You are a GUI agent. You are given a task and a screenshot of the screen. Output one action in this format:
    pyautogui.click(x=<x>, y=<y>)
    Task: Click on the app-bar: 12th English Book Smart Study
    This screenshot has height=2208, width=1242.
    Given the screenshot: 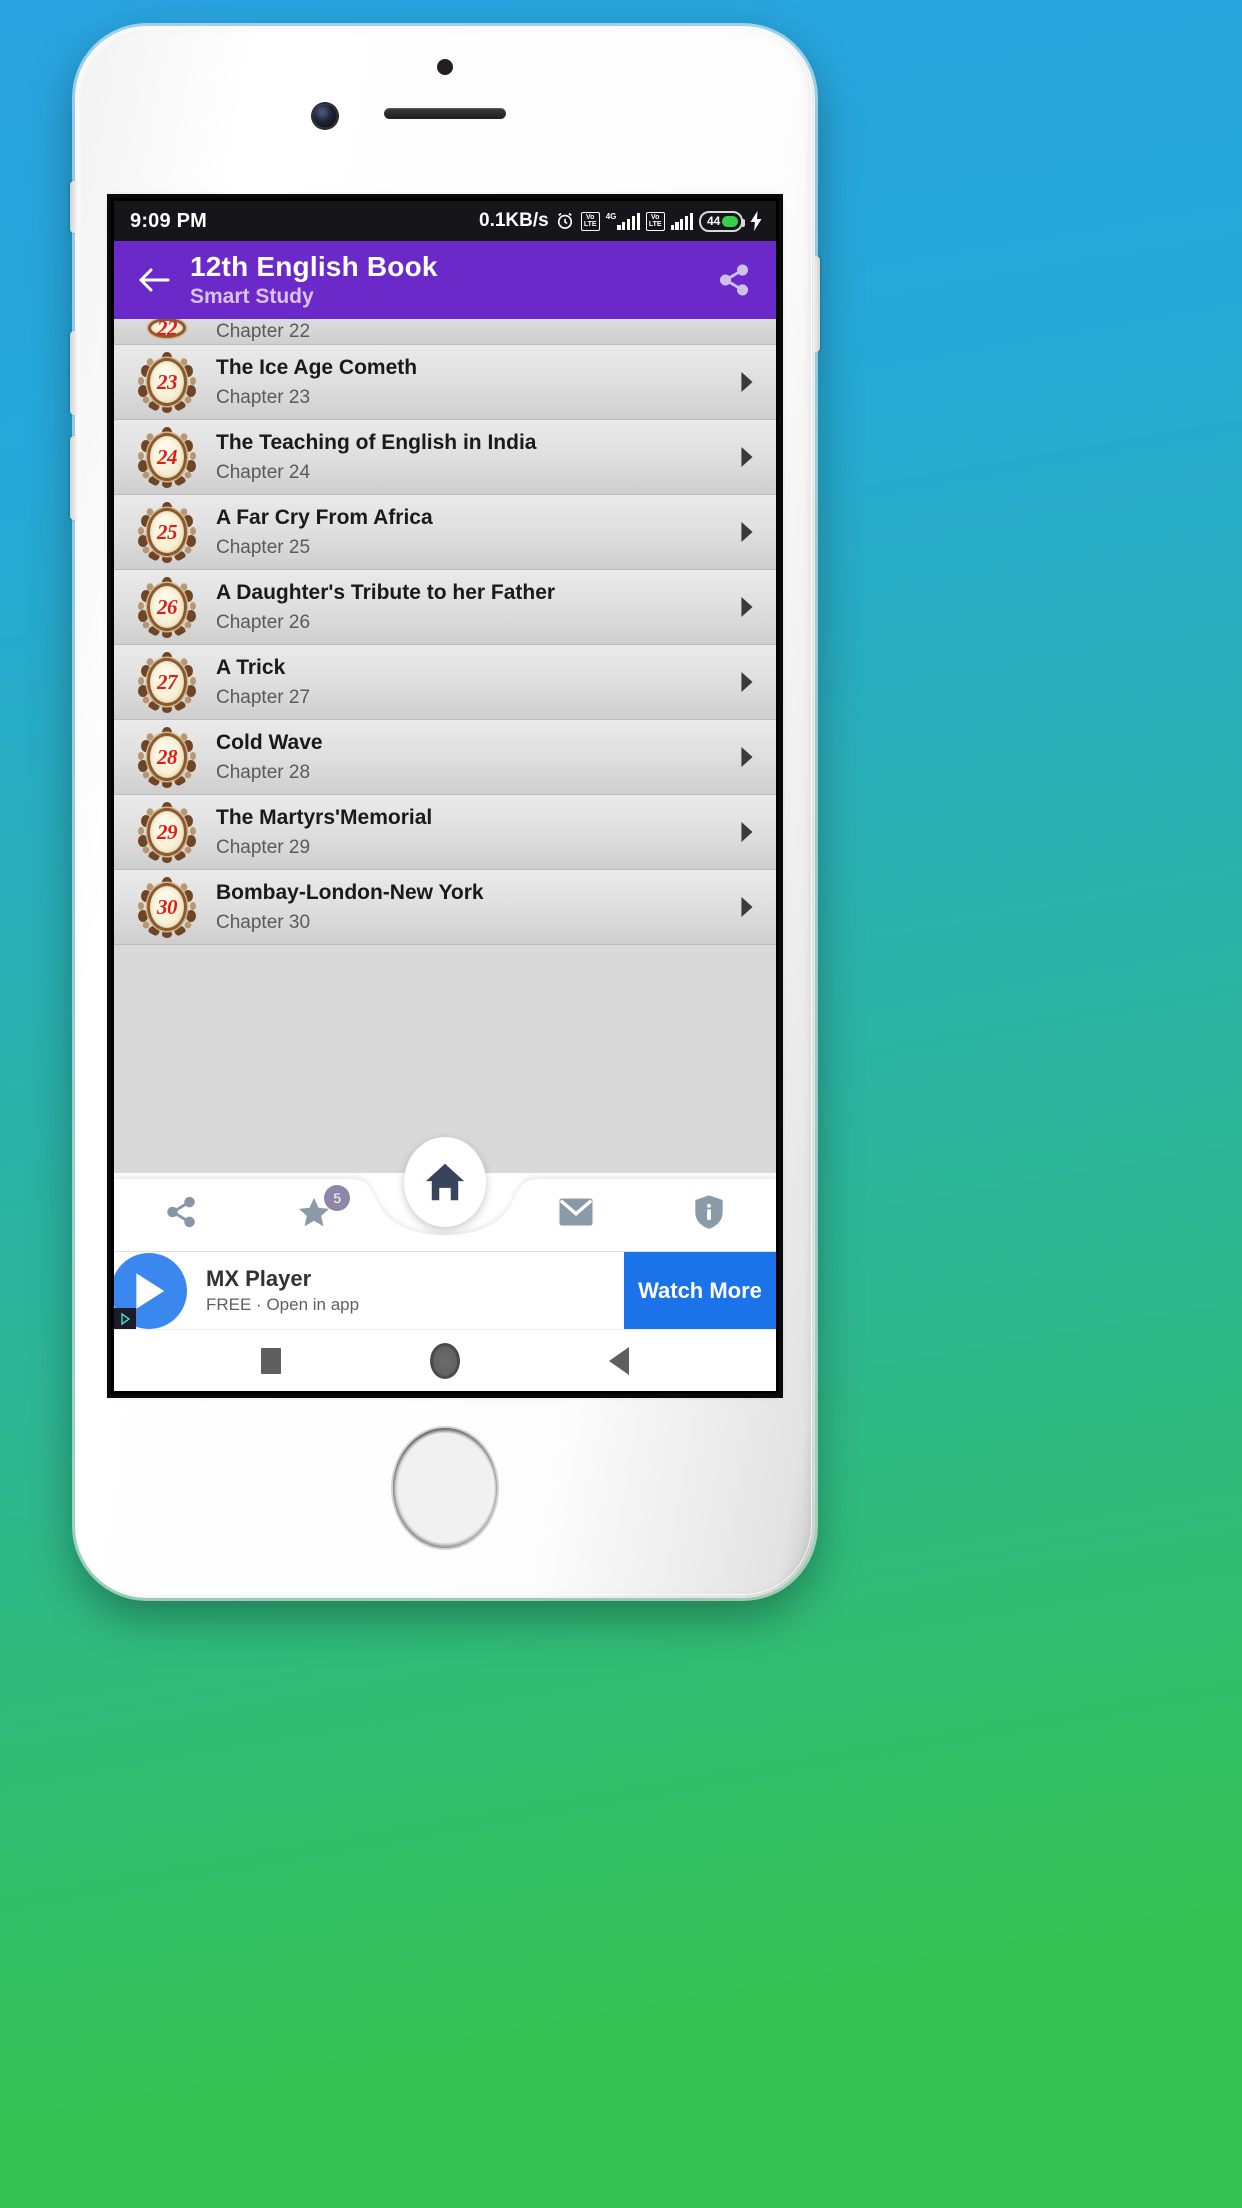 What is the action you would take?
    pyautogui.click(x=445, y=280)
    